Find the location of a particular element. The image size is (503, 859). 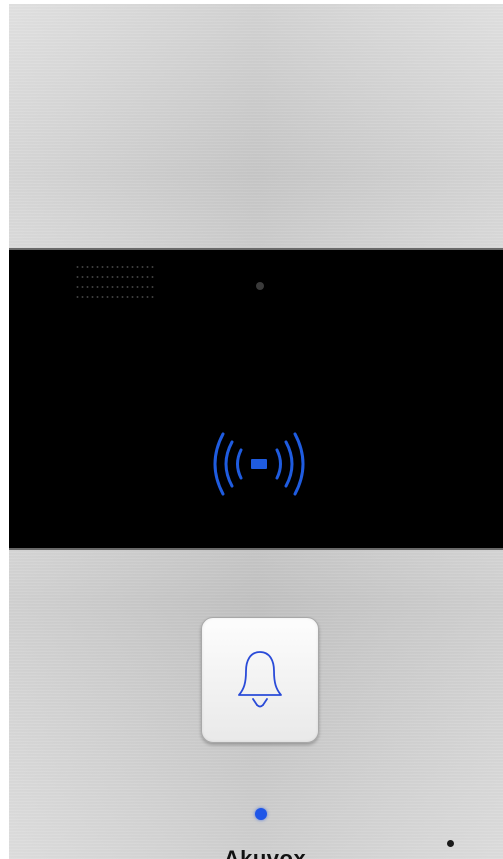

bell-icon is located at coordinates (260, 679).